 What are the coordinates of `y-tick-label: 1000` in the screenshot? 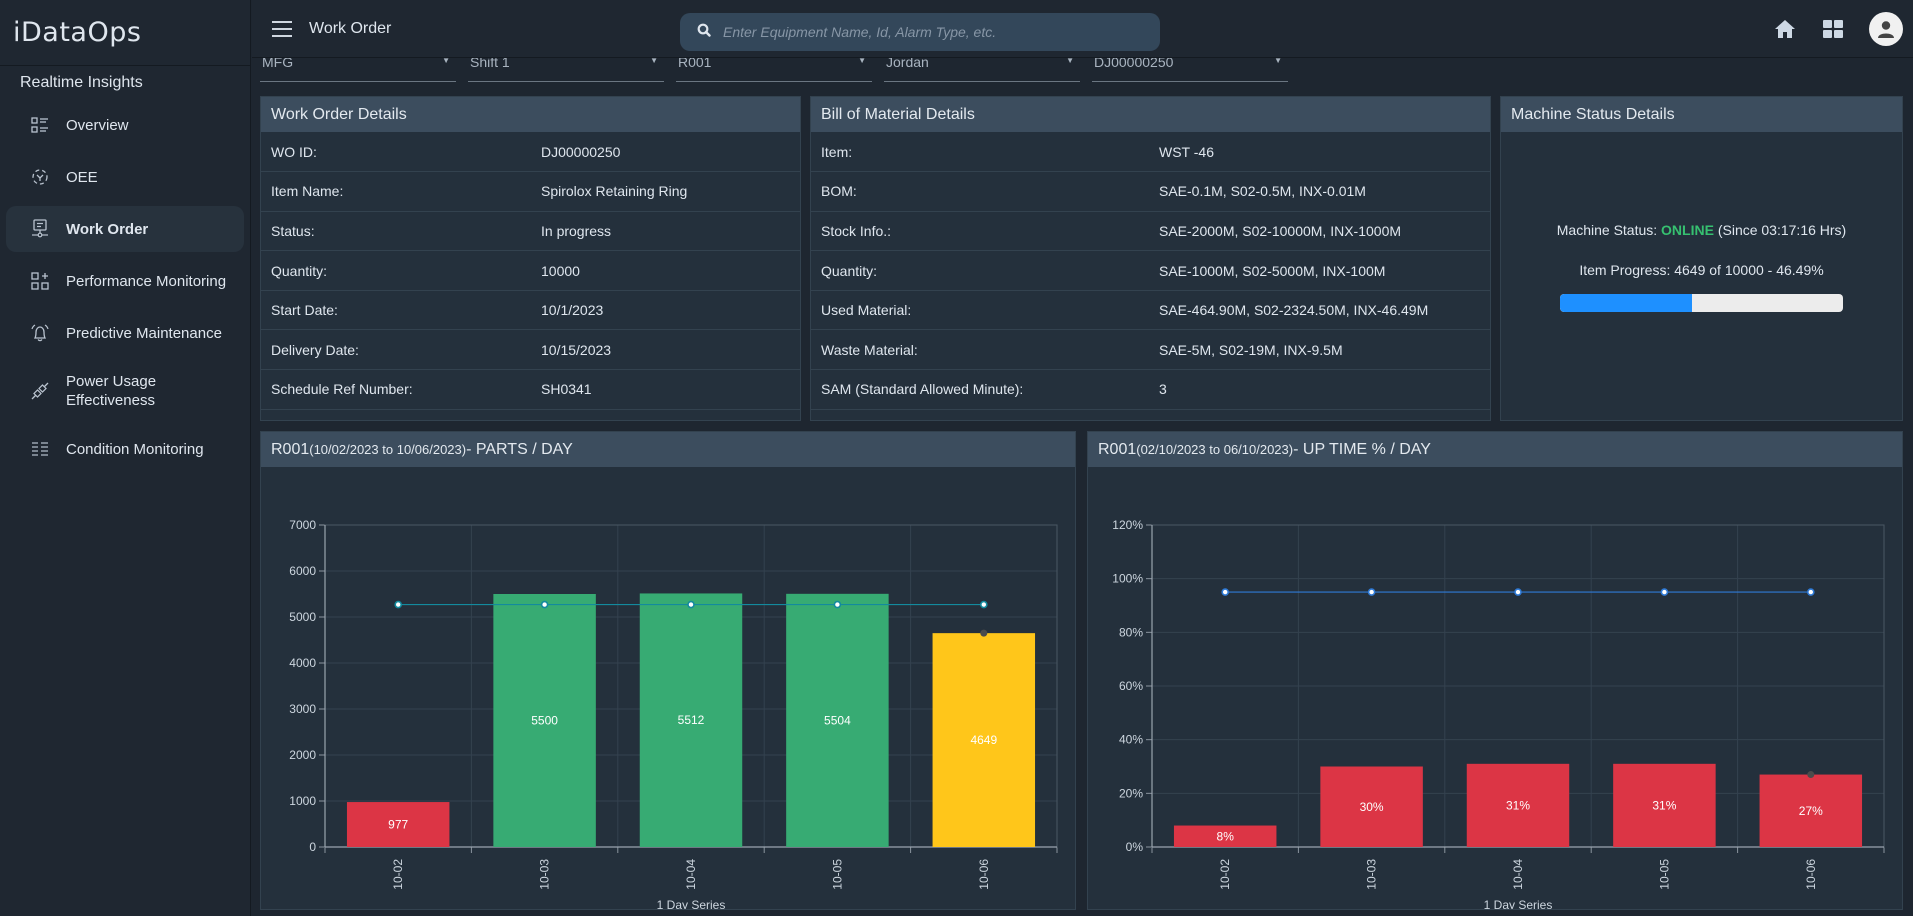 It's located at (302, 801).